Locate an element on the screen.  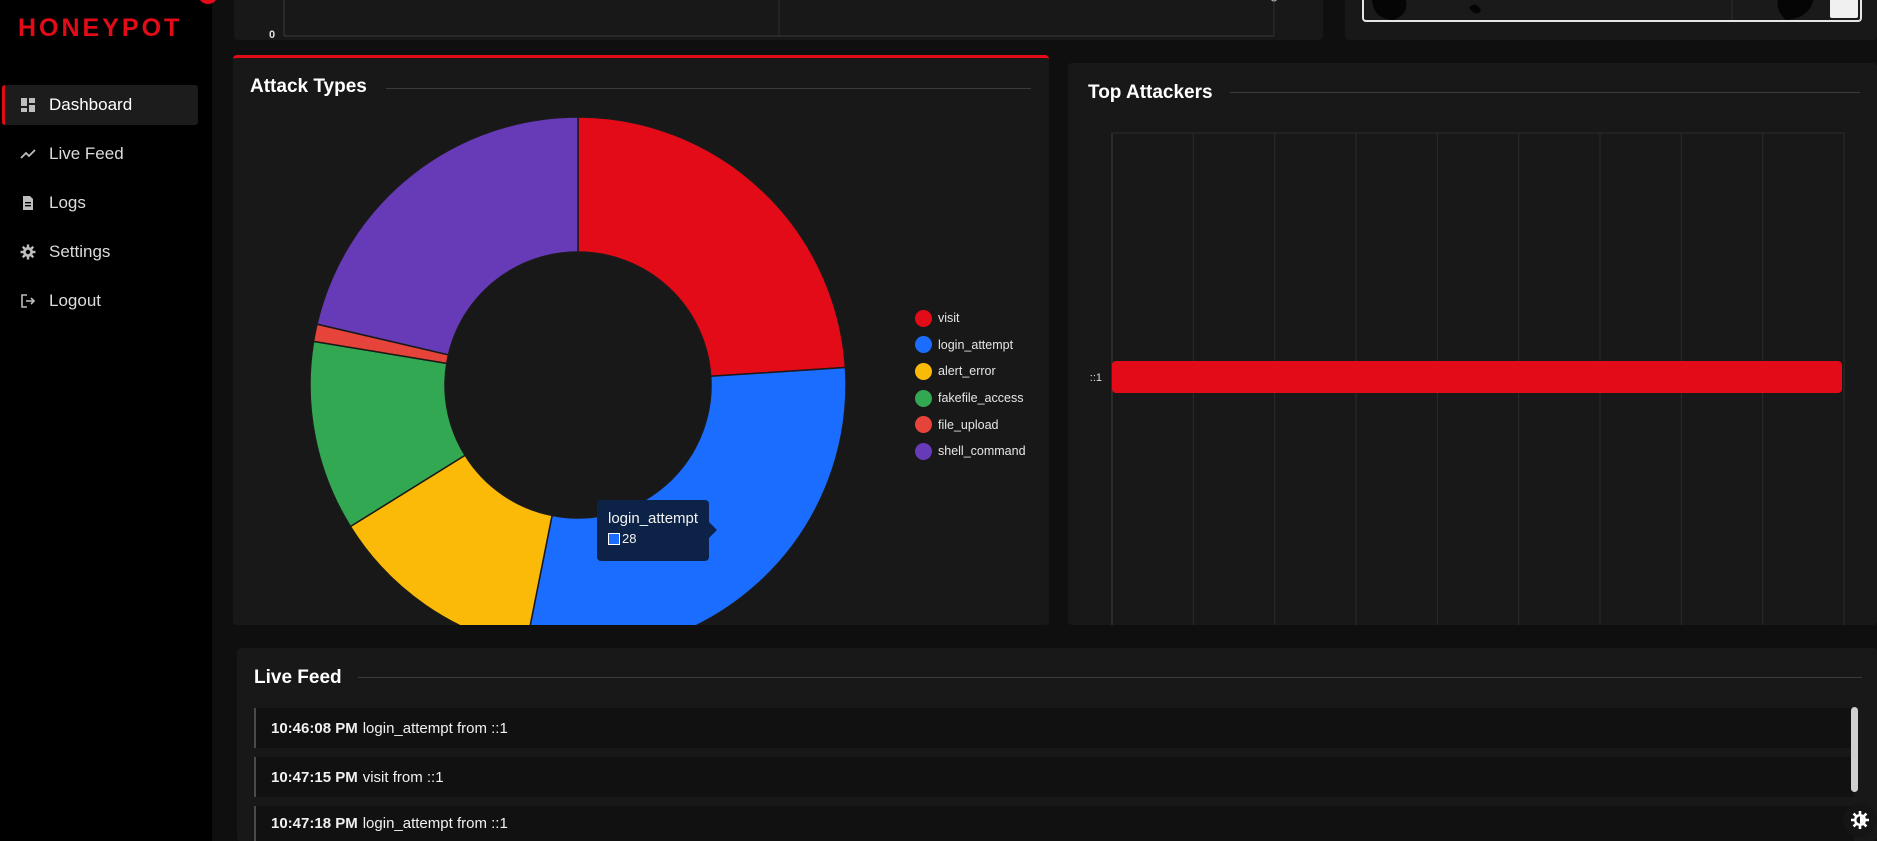
sidebar-item-label: Logs is located at coordinates (67, 202).